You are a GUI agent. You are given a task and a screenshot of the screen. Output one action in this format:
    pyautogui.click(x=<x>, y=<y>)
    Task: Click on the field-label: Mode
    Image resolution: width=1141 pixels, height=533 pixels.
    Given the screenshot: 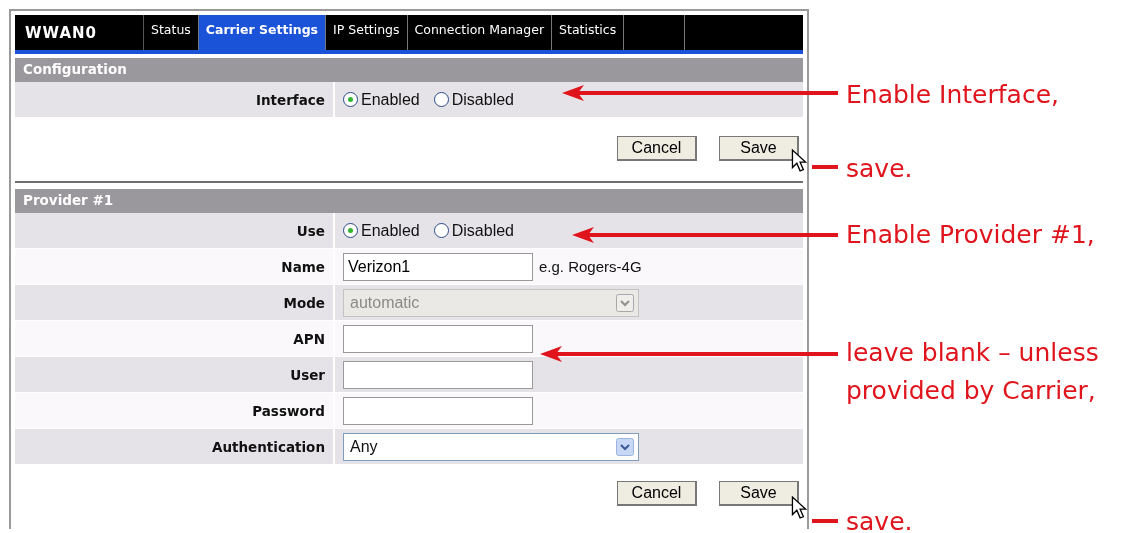 What is the action you would take?
    pyautogui.click(x=304, y=302)
    